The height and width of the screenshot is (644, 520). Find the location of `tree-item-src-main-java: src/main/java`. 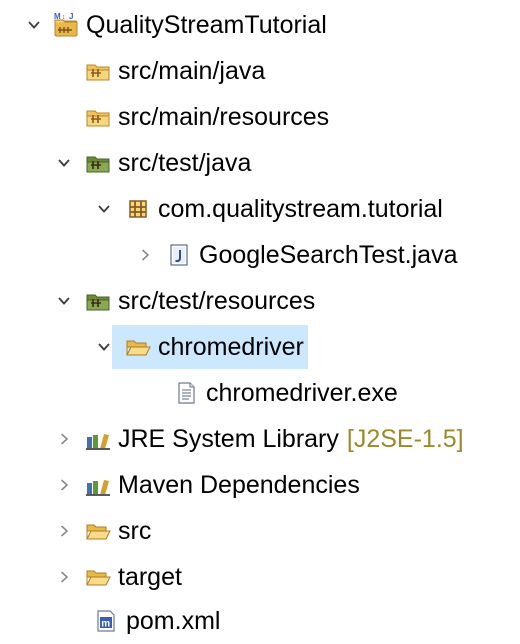

tree-item-src-main-java: src/main/java is located at coordinates (260, 71).